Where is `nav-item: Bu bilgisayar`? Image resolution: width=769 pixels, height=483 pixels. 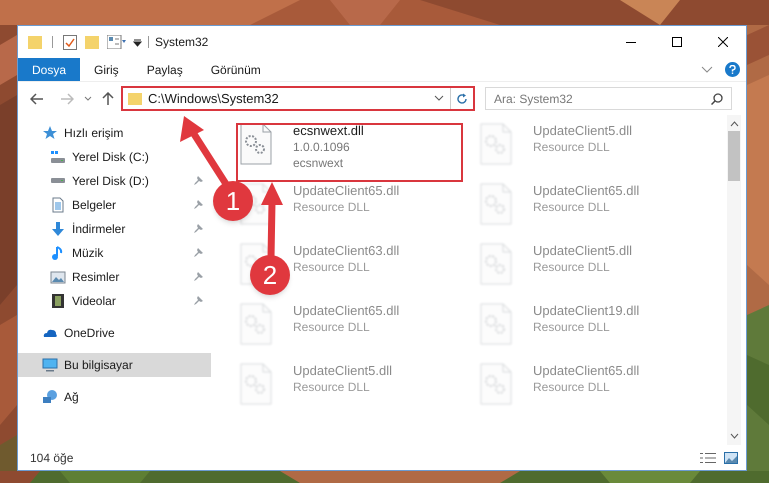 nav-item: Bu bilgisayar is located at coordinates (114, 365).